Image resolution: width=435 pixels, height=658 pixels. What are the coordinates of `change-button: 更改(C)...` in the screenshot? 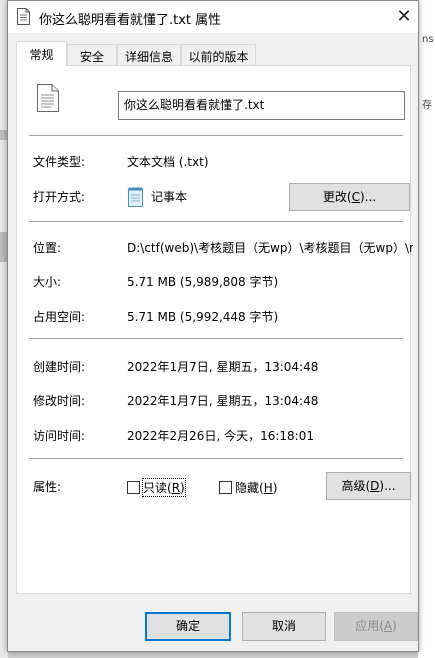 It's located at (349, 197).